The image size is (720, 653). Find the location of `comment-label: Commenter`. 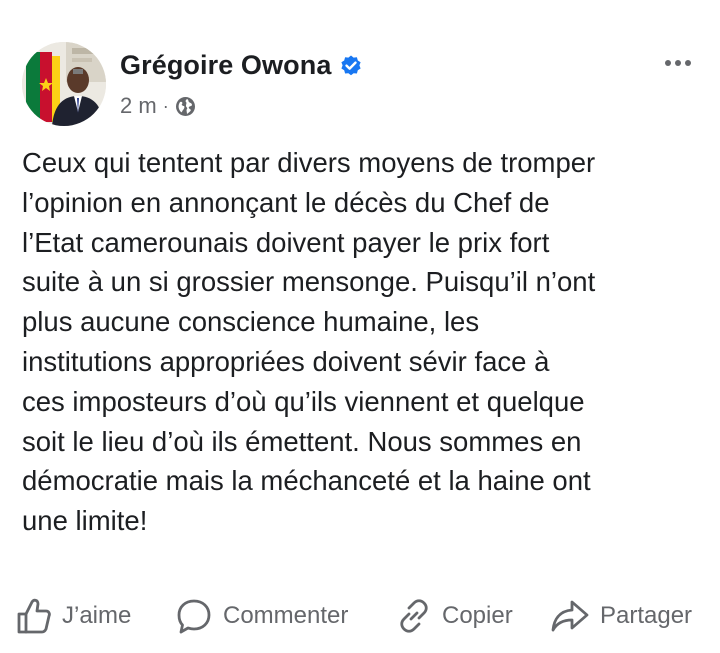

comment-label: Commenter is located at coordinates (286, 615).